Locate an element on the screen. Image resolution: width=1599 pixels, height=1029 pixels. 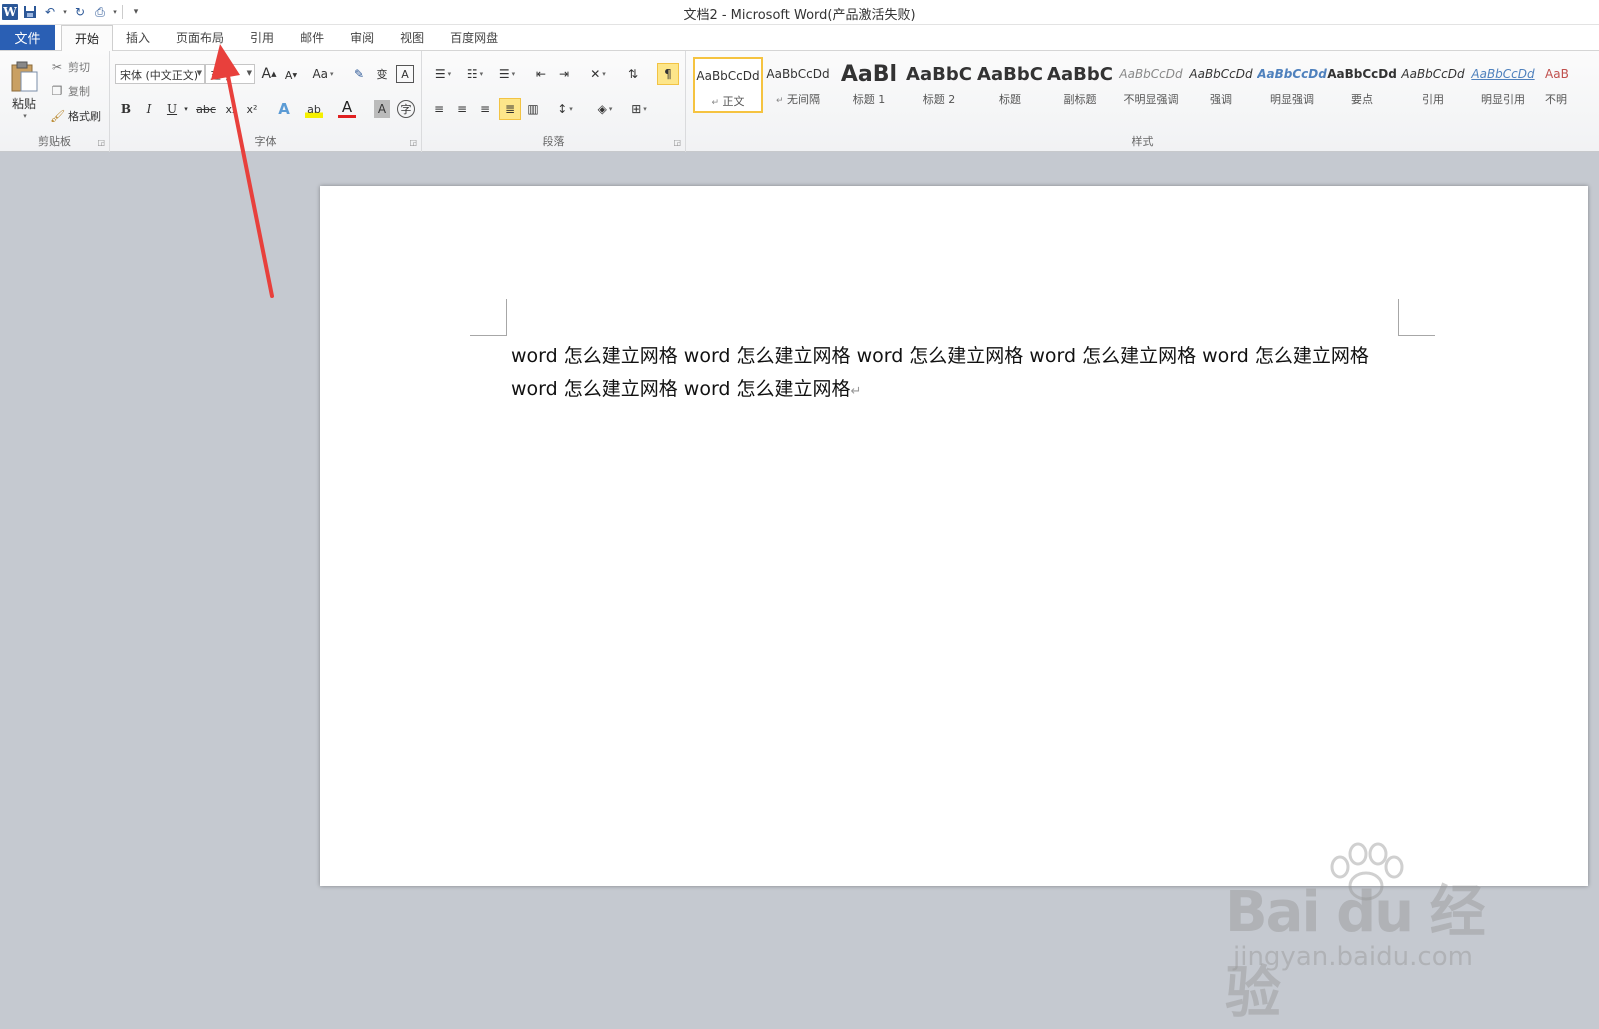
font-color-button: A is located at coordinates (347, 108).